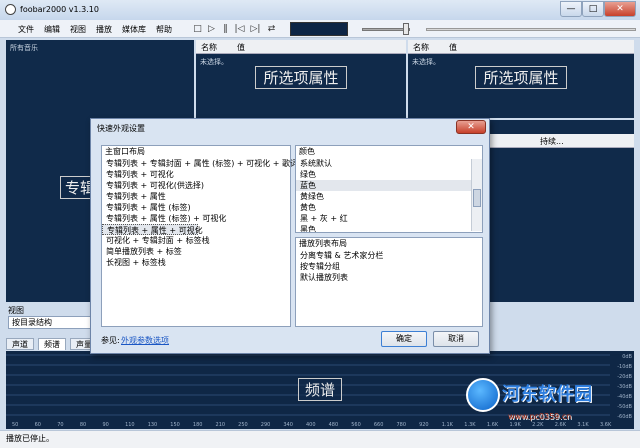 Image resolution: width=640 pixels, height=448 pixels. What do you see at coordinates (301, 77) in the screenshot?
I see `properties-placeholder-left: 所选项属性` at bounding box center [301, 77].